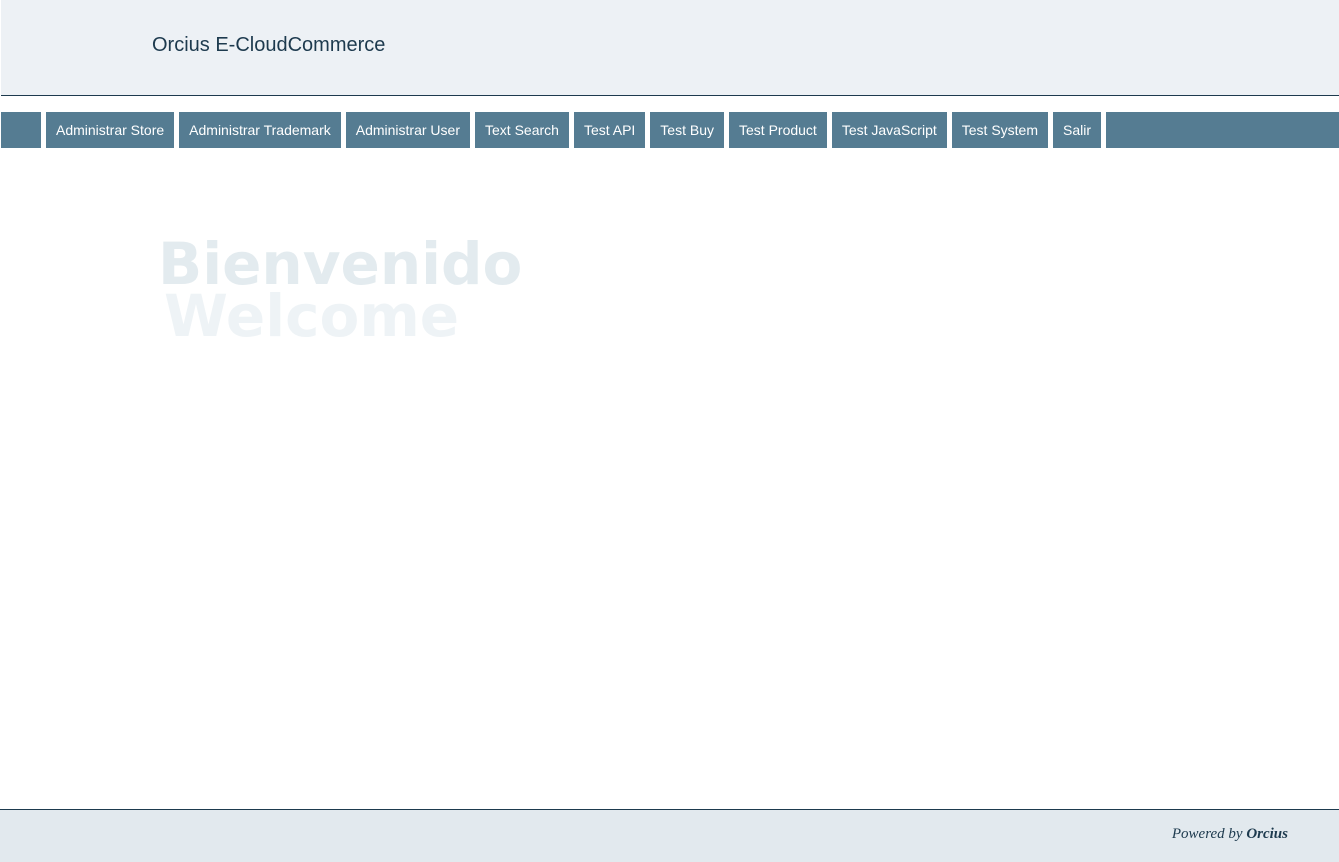  Describe the element at coordinates (1222, 130) in the screenshot. I see `nav-spacer-right` at that location.